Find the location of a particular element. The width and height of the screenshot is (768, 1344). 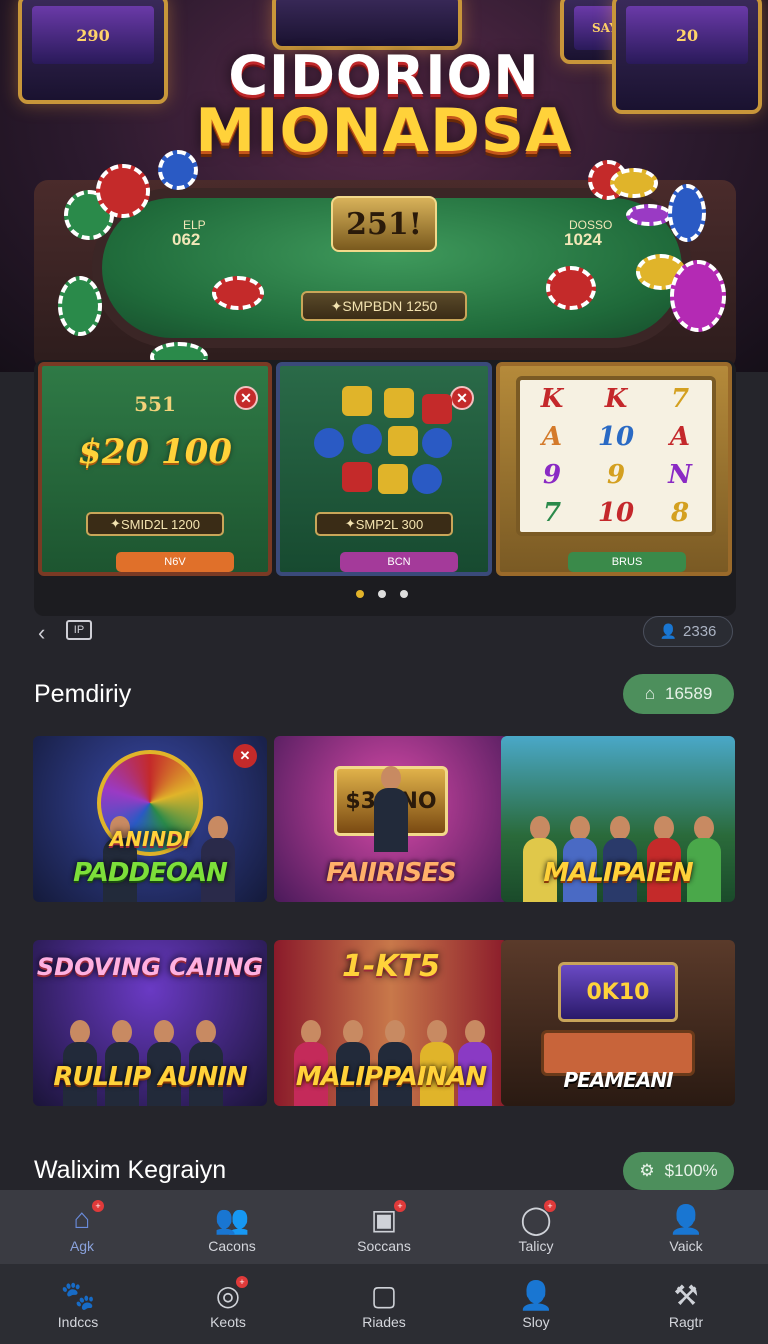

game-title: PEAMEANI is located at coordinates (618, 1080).